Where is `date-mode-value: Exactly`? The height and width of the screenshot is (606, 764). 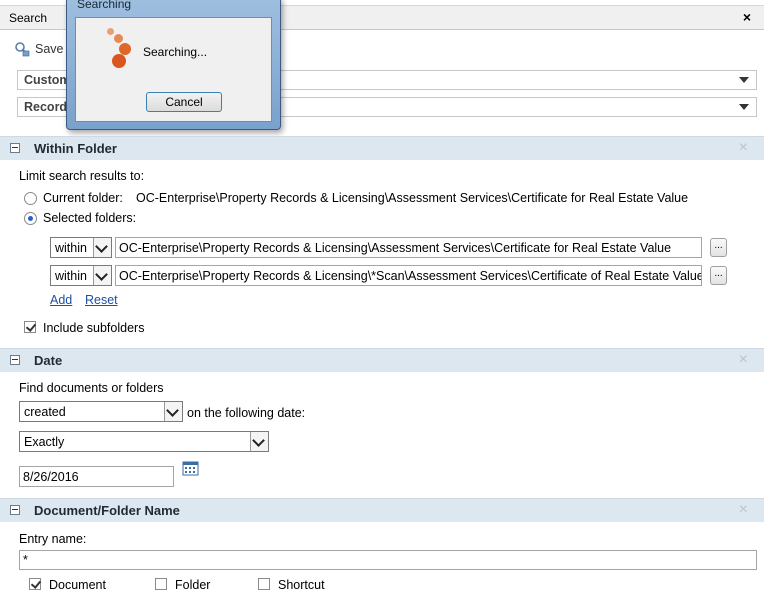
date-mode-value: Exactly is located at coordinates (44, 442).